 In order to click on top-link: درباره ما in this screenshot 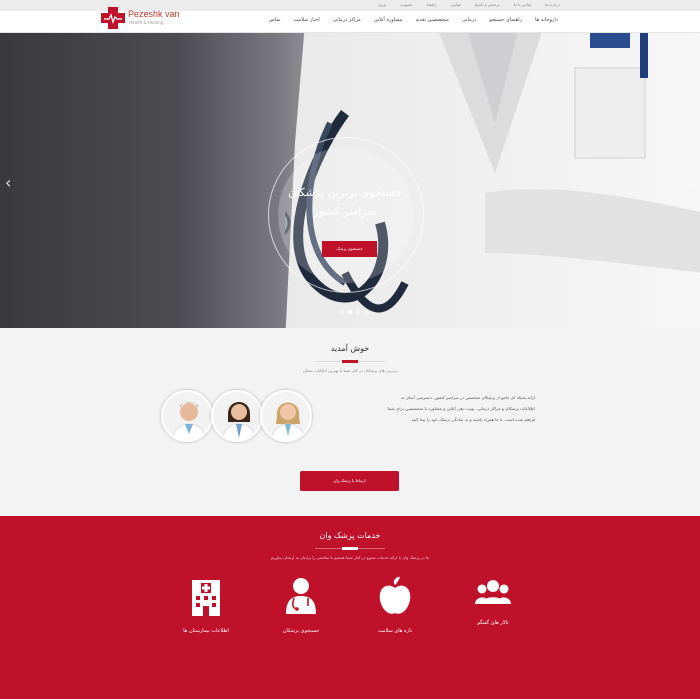, I will do `click(552, 4)`.